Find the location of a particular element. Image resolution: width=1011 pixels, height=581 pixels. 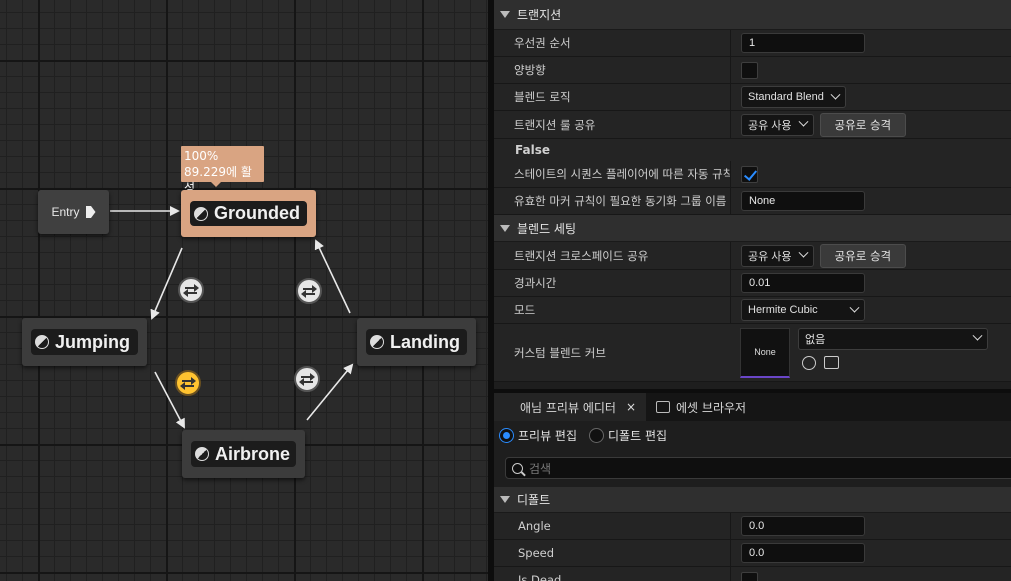

property-sync-group: 유효한 마커 규칙이 필요한 동기화 그룹 이름 None is located at coordinates (752, 201).